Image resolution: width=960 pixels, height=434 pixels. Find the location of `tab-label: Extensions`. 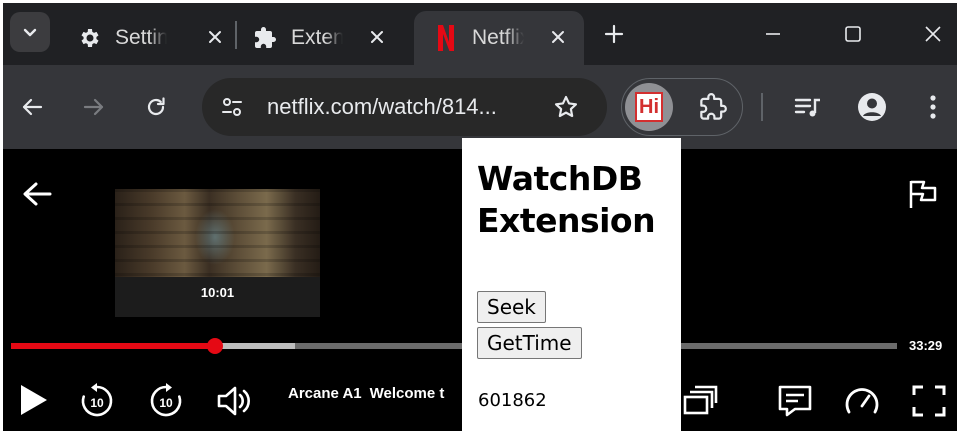

tab-label: Extensions is located at coordinates (317, 37).